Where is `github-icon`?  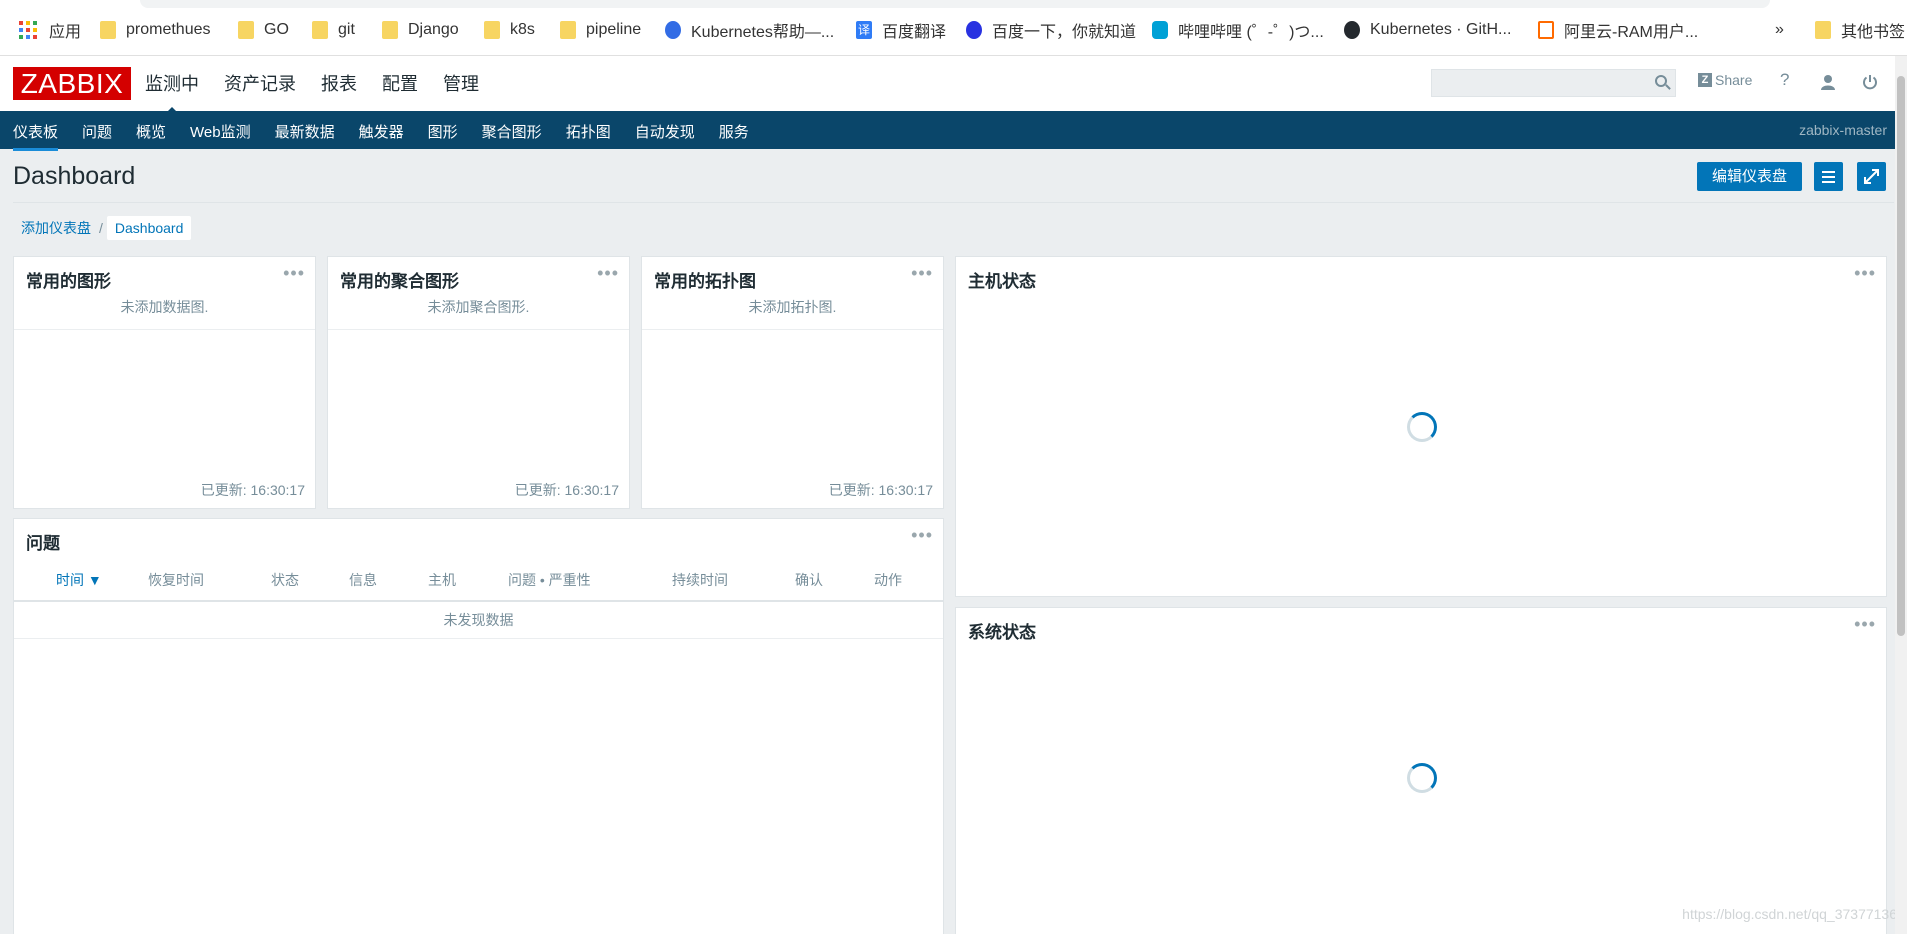
github-icon is located at coordinates (1352, 30).